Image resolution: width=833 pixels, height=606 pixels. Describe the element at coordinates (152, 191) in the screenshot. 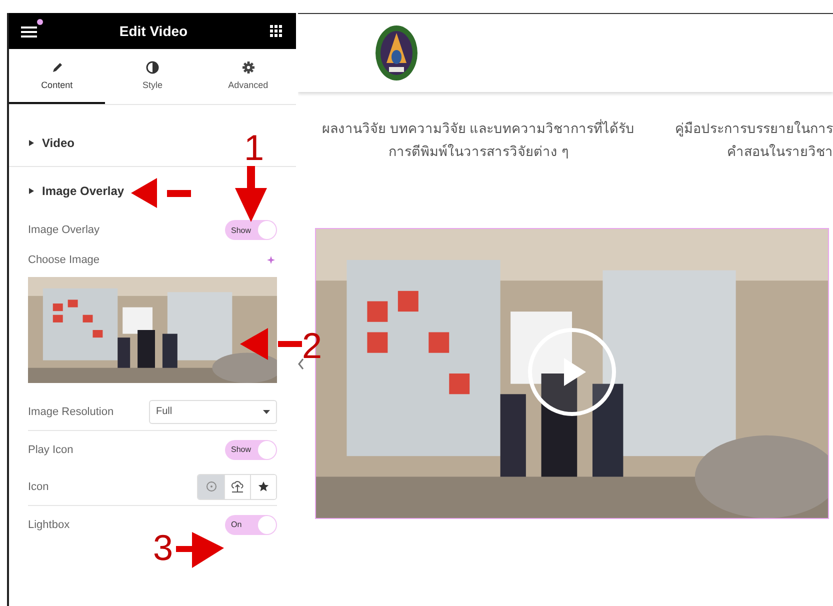

I see `section-header: Image Overlay` at that location.